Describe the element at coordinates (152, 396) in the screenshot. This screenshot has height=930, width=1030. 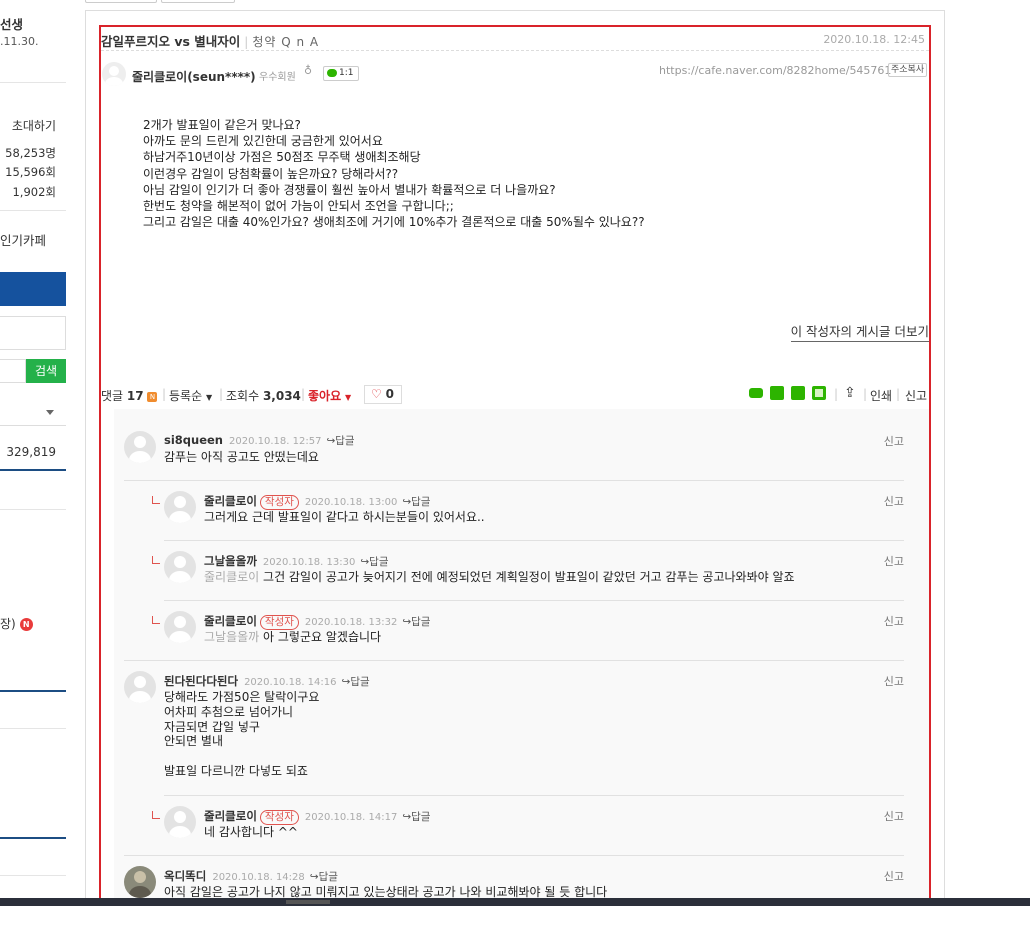
I see `new-icon: N` at that location.